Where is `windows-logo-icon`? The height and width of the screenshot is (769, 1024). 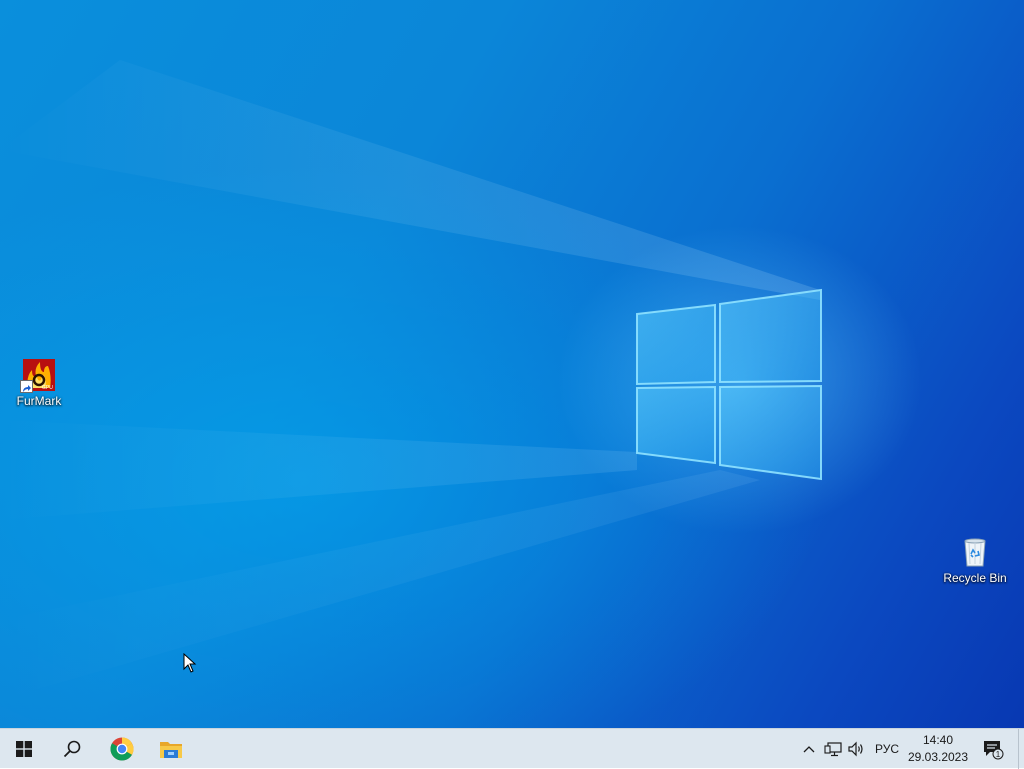
windows-logo-icon is located at coordinates (24, 749).